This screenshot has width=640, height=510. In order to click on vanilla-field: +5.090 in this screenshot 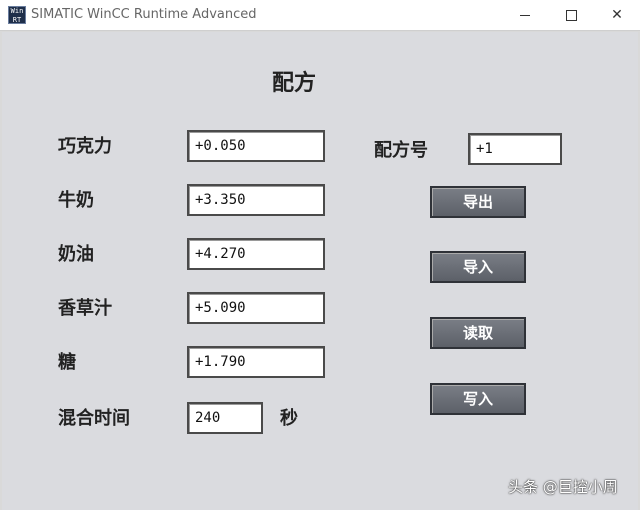, I will do `click(256, 308)`.